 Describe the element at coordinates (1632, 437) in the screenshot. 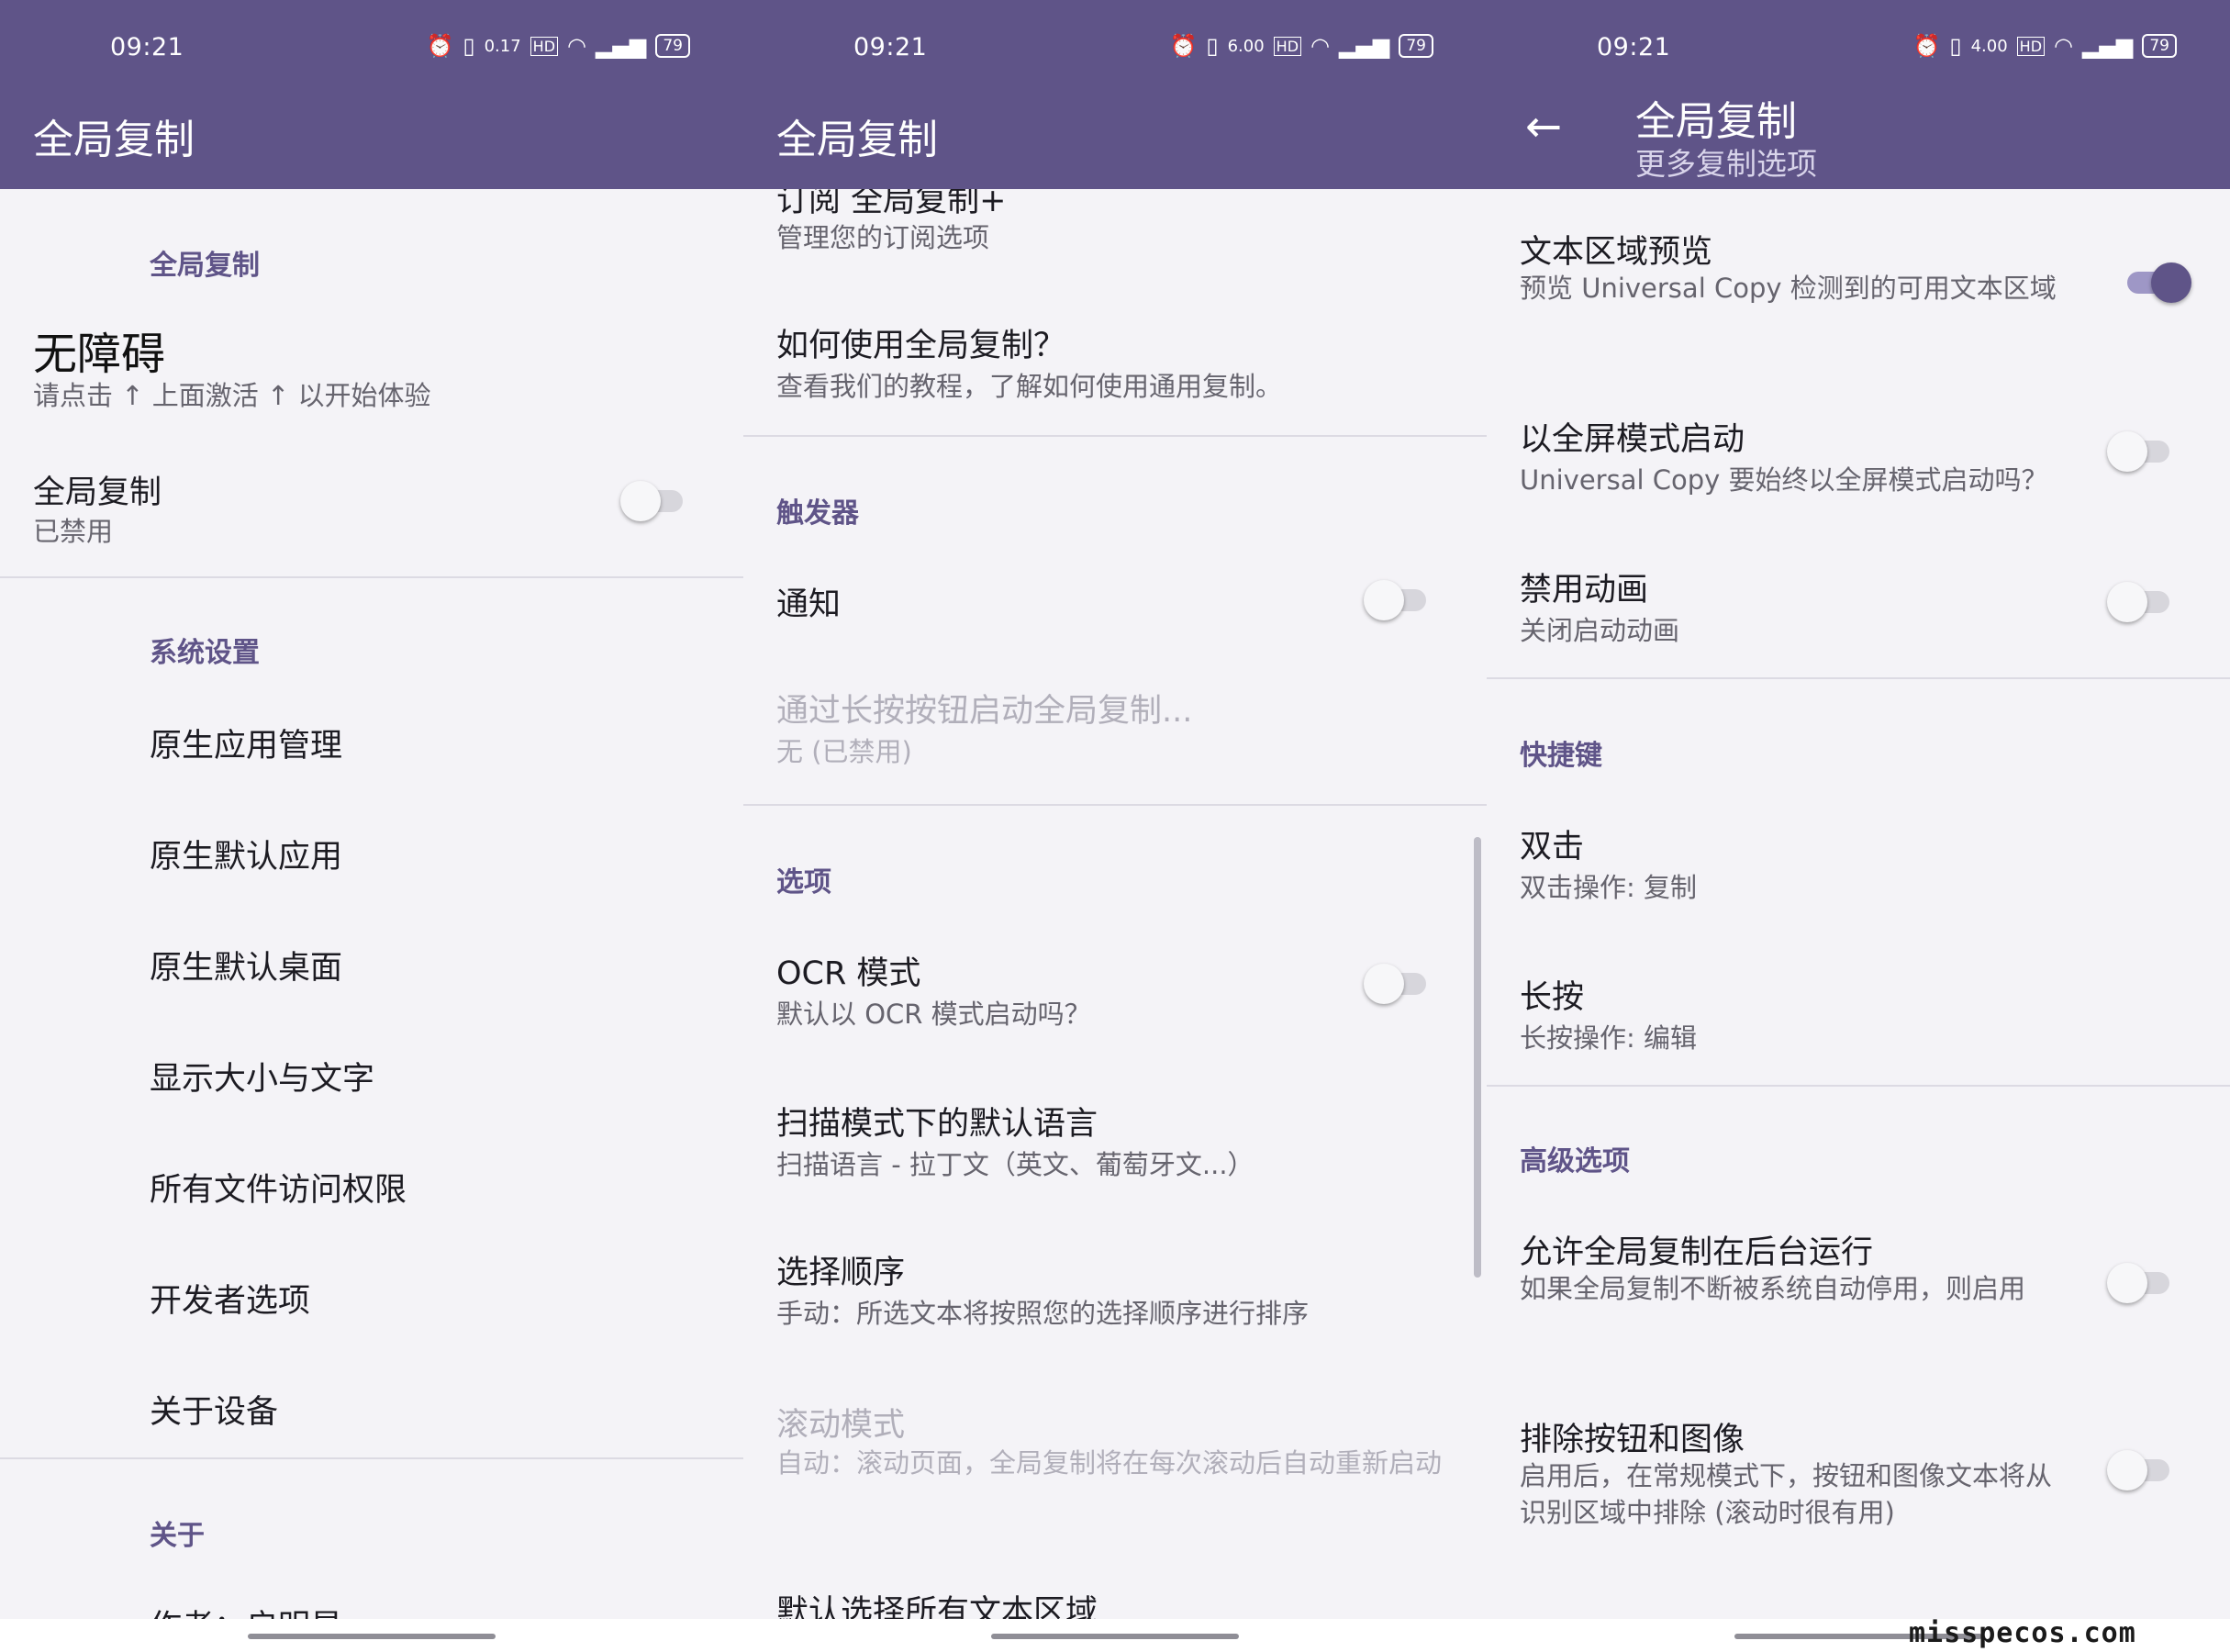

I see `fullscreen-title: 以全屏模式启动` at that location.